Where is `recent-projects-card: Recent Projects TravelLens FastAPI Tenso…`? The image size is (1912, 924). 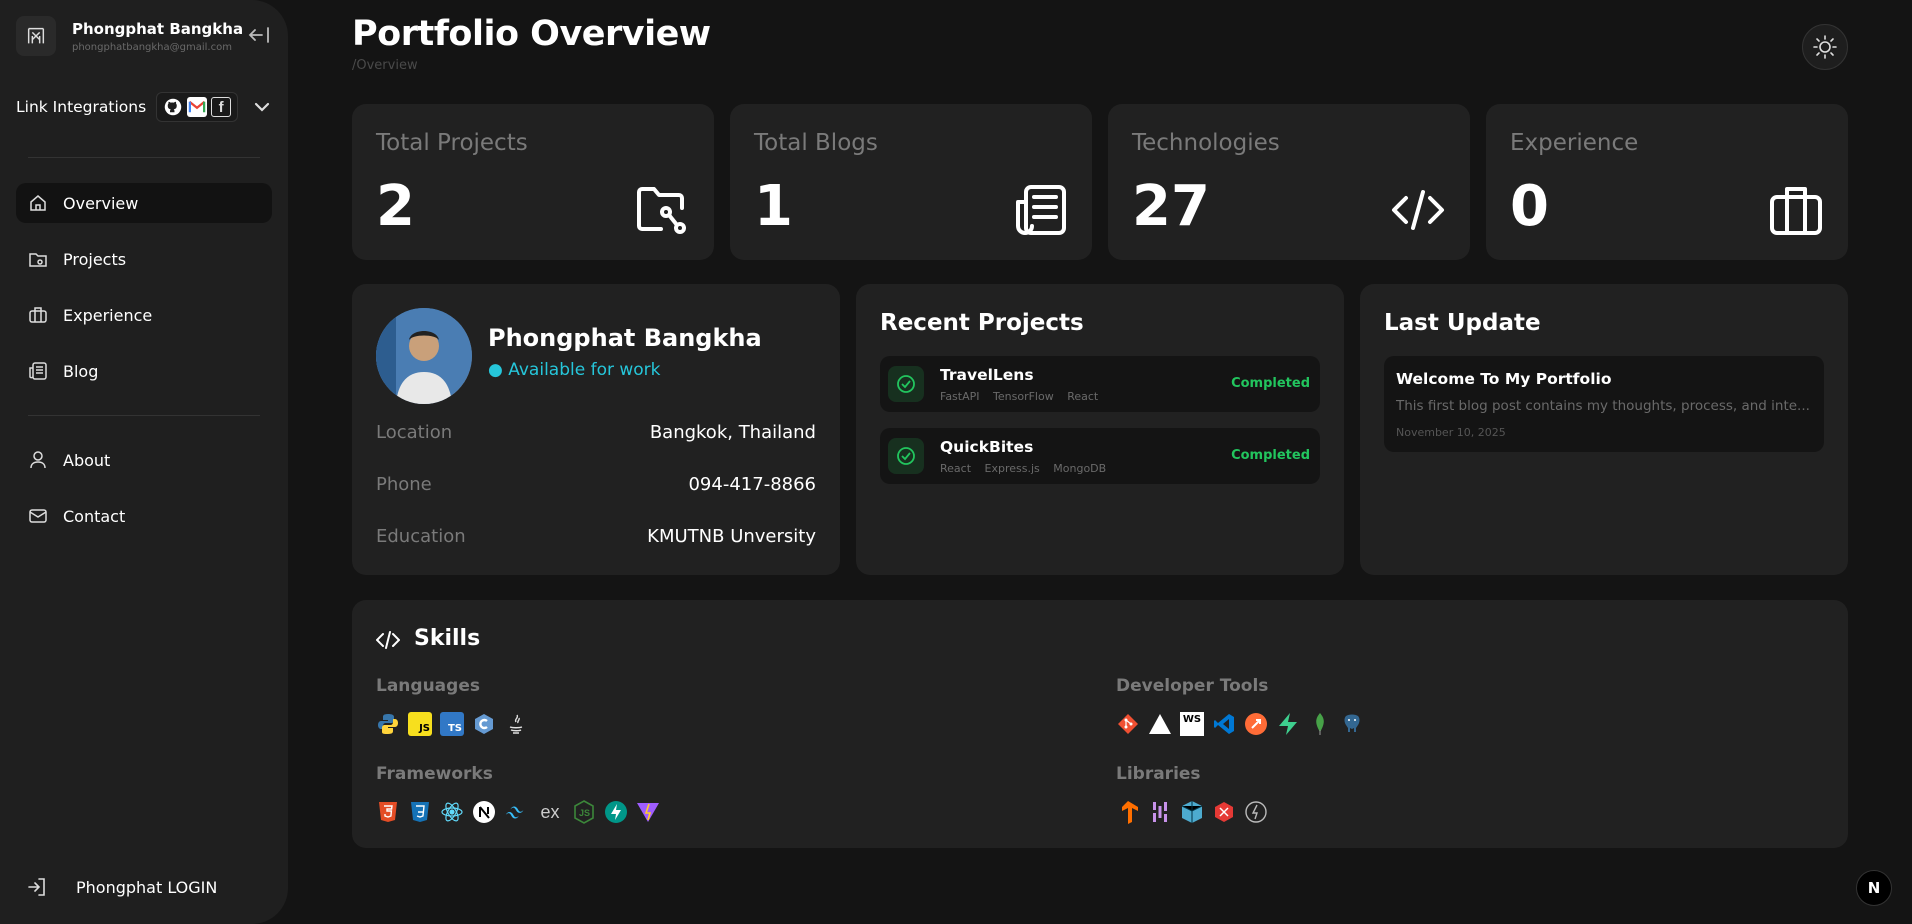 recent-projects-card: Recent Projects TravelLens FastAPI Tenso… is located at coordinates (1100, 429).